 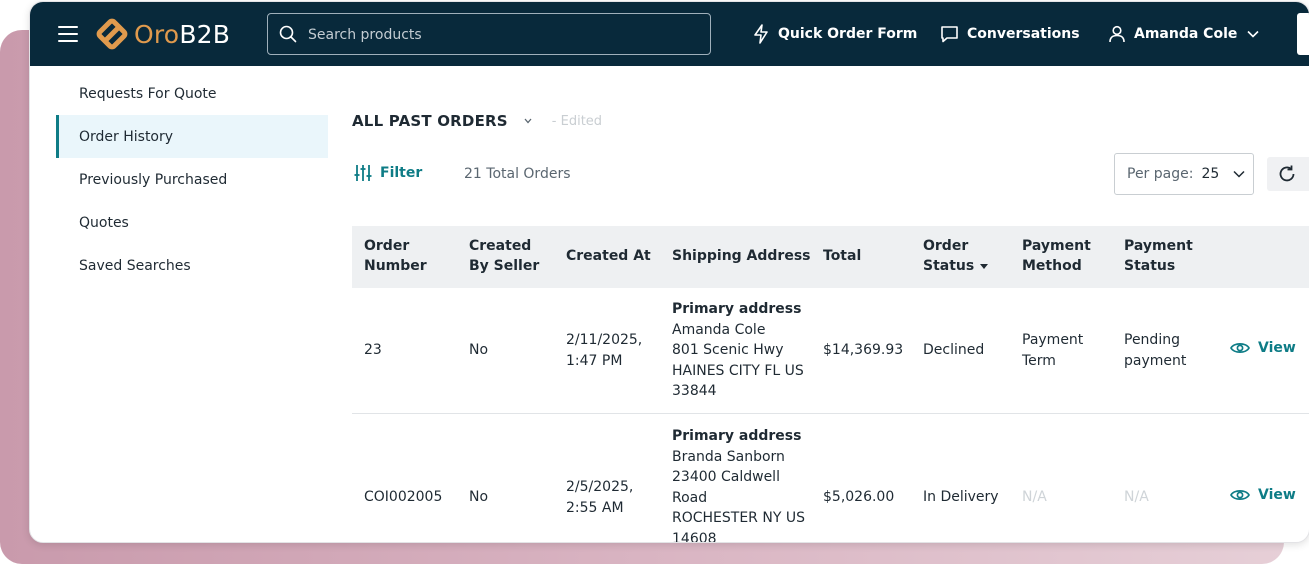 I want to click on order-total: $14,369.93, so click(x=863, y=350).